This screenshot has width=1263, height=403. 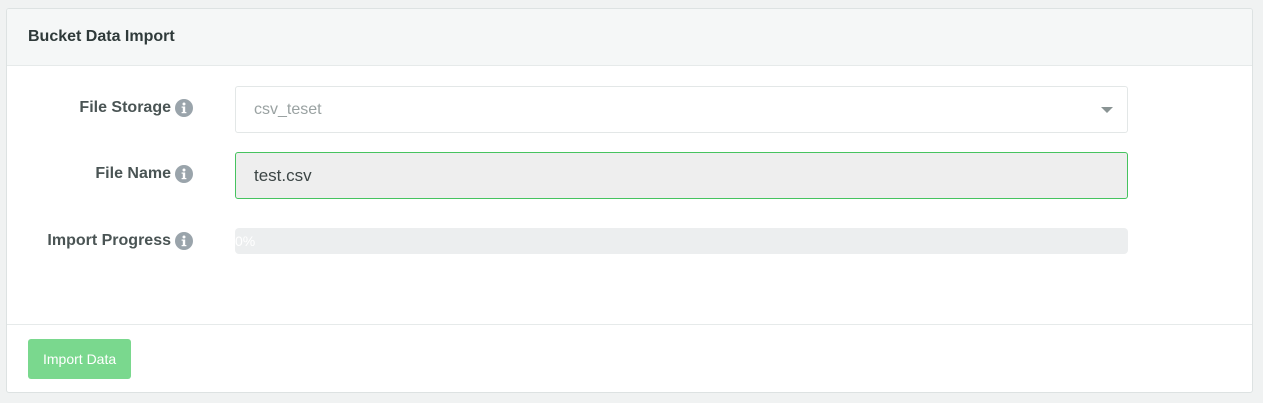 What do you see at coordinates (1107, 110) in the screenshot?
I see `chevron-down-icon` at bounding box center [1107, 110].